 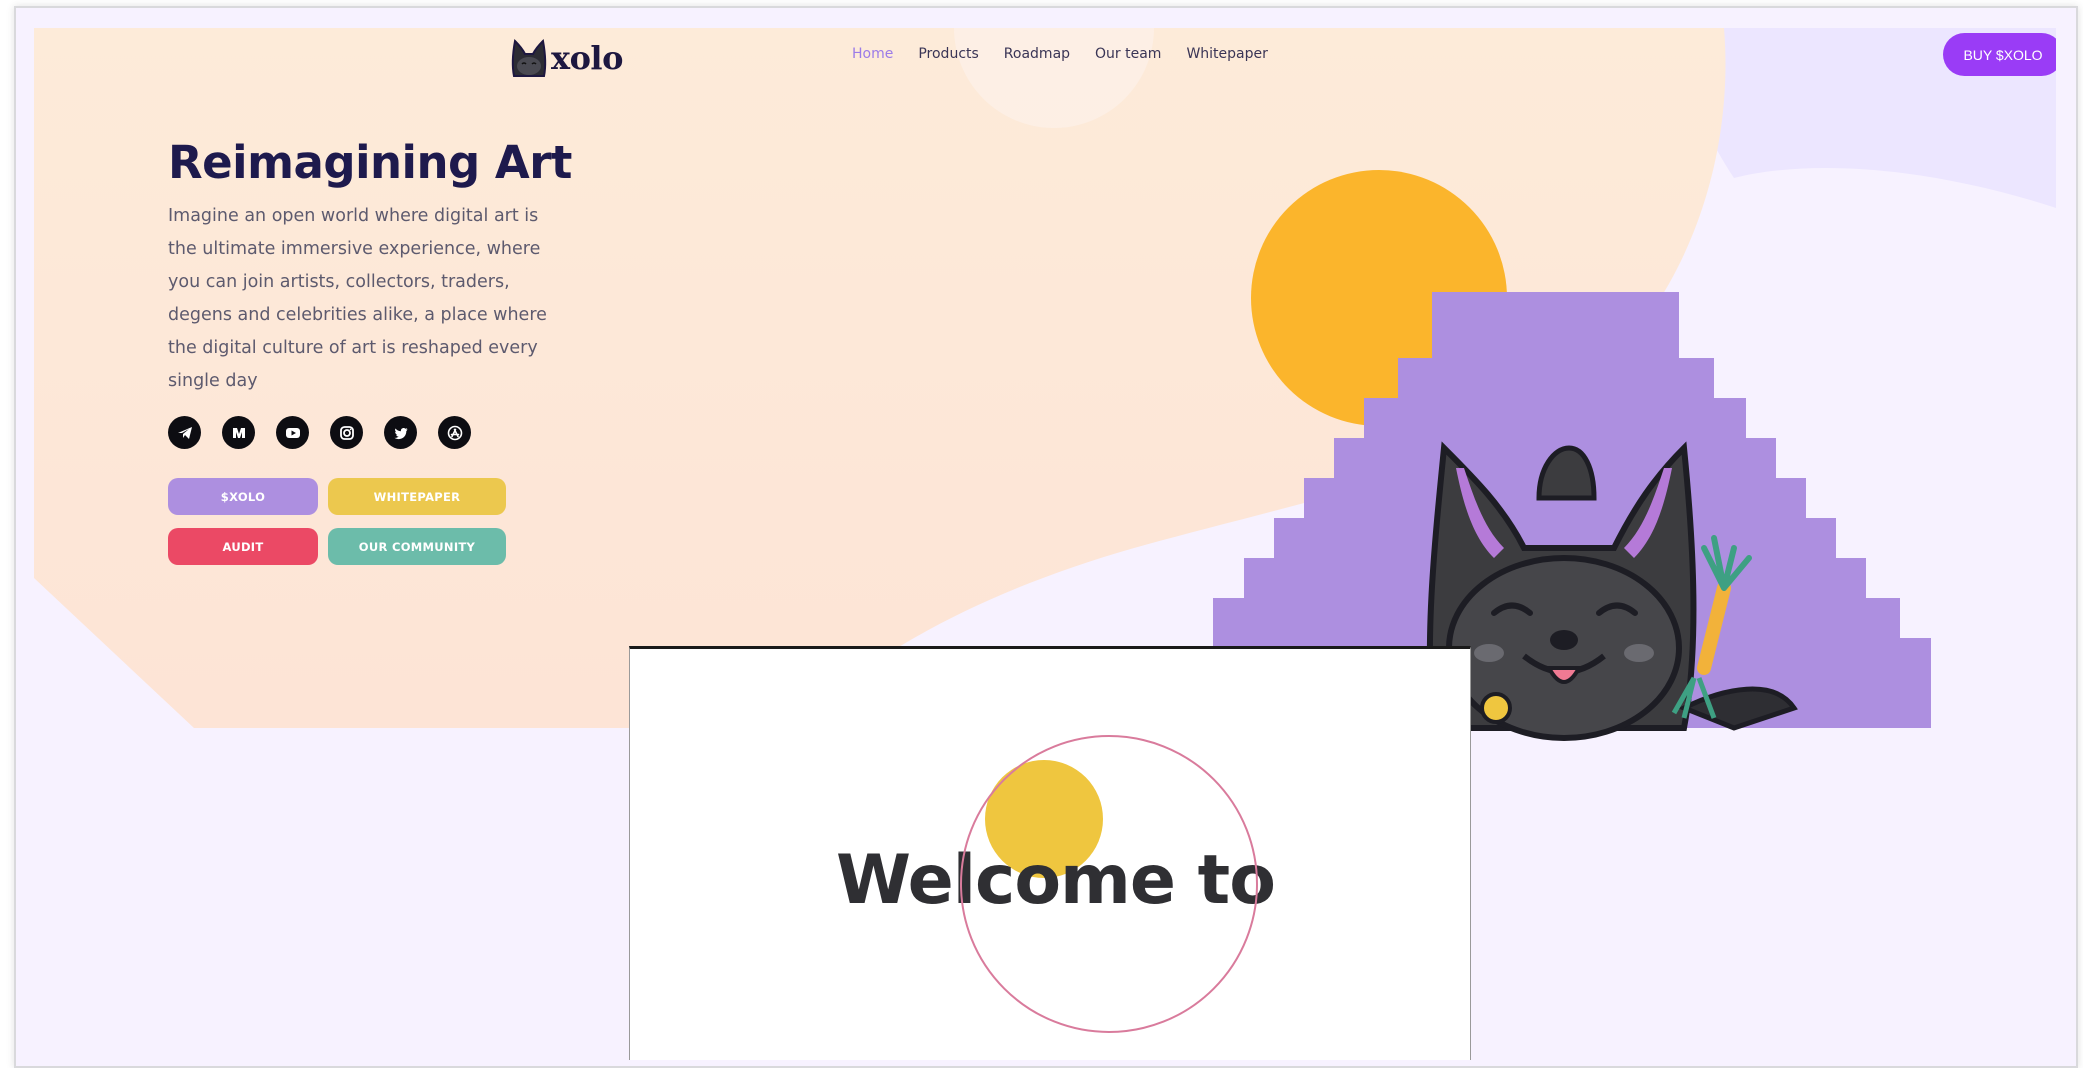 I want to click on brand-logo: xolo, so click(x=566, y=58).